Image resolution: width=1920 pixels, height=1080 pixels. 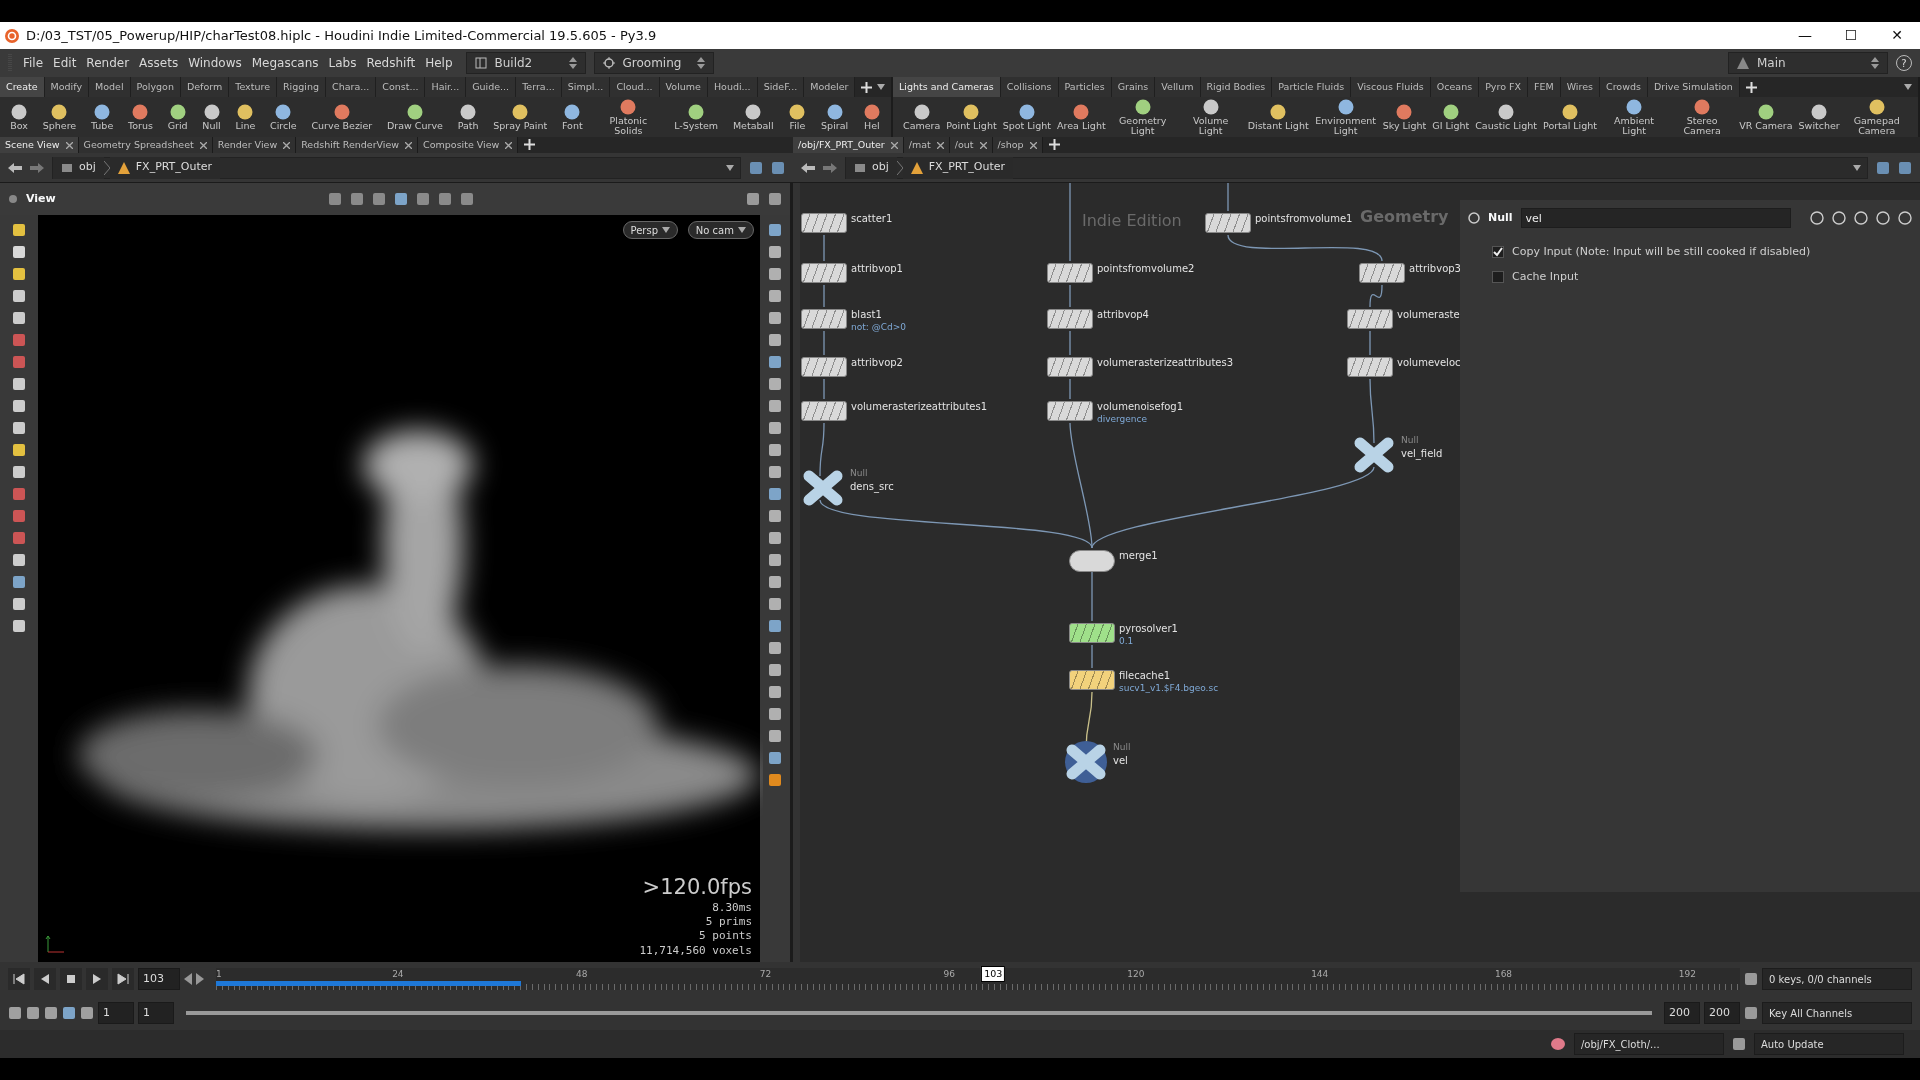 What do you see at coordinates (720, 230) in the screenshot?
I see `camera-menu-button: No cam` at bounding box center [720, 230].